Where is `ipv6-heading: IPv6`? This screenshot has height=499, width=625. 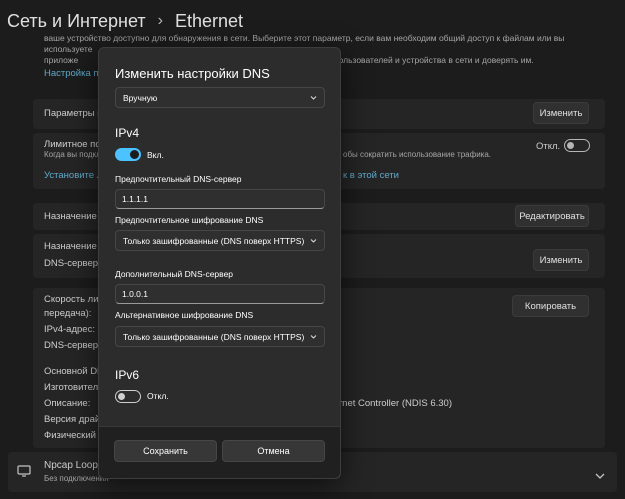 ipv6-heading: IPv6 is located at coordinates (127, 375).